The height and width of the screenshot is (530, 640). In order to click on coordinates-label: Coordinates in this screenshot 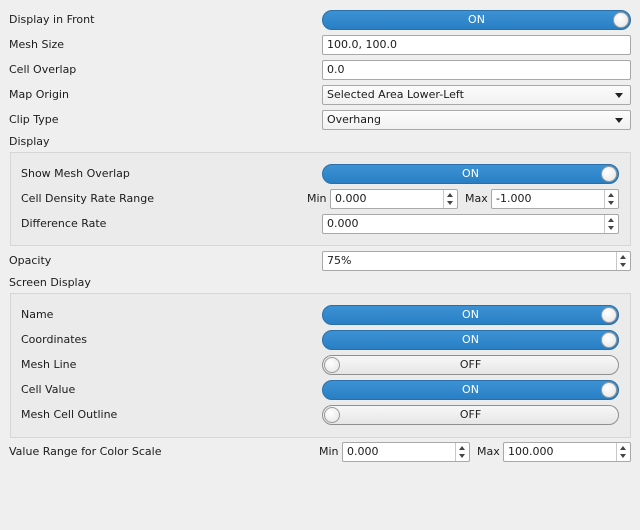, I will do `click(54, 339)`.